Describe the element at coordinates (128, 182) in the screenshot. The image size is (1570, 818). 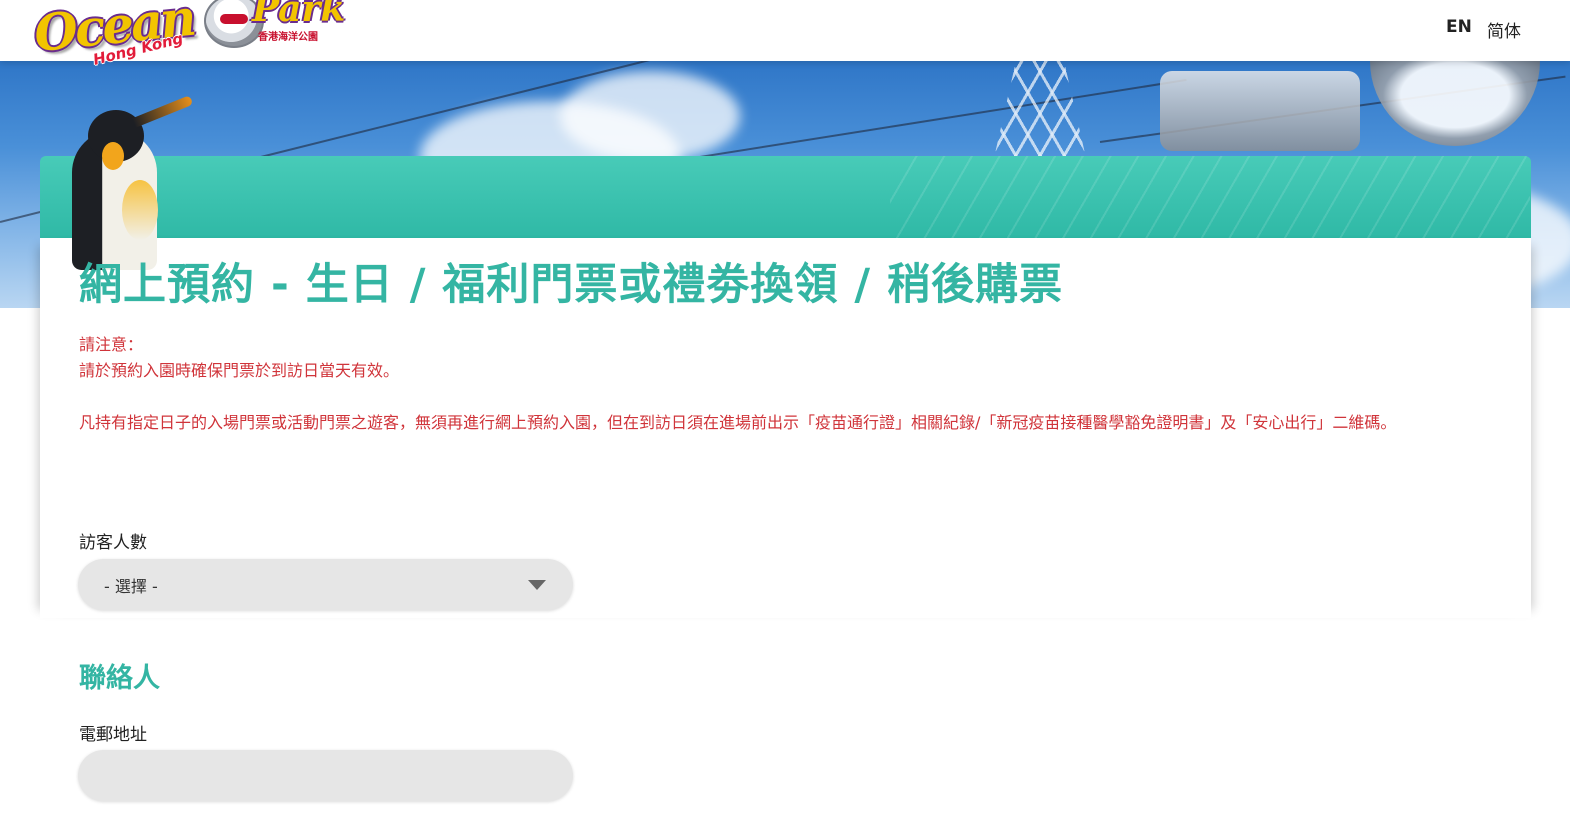
I see `penguin-illustration` at that location.